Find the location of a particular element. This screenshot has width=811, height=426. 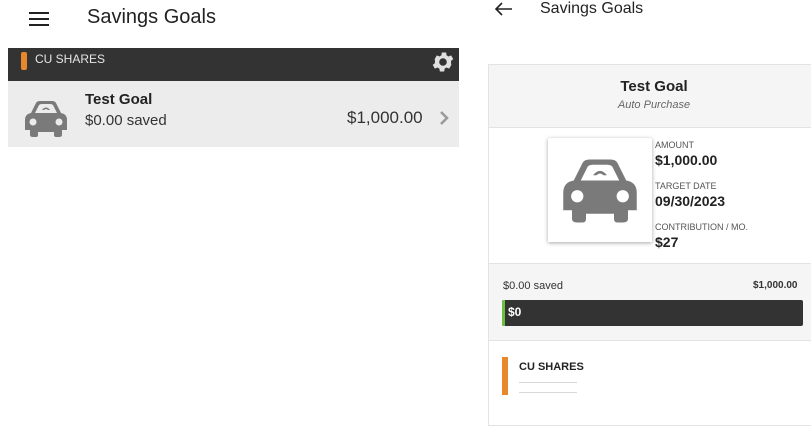

goal-total: $1,000.00 is located at coordinates (775, 285).